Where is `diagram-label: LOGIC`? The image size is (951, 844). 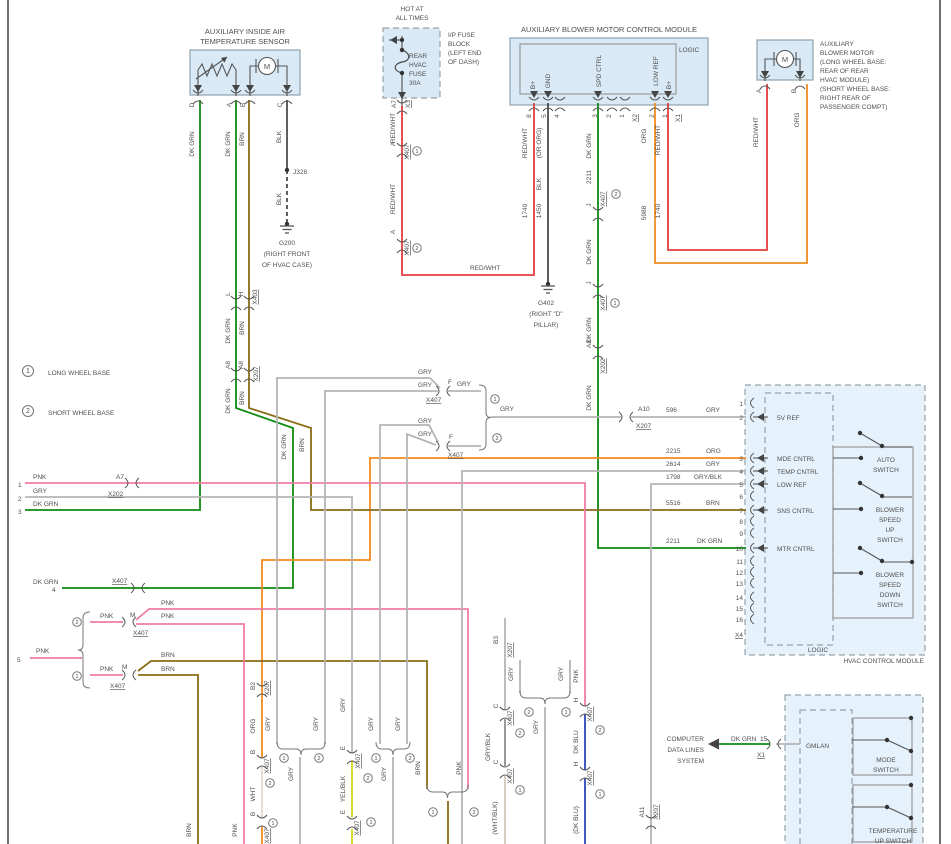 diagram-label: LOGIC is located at coordinates (818, 650).